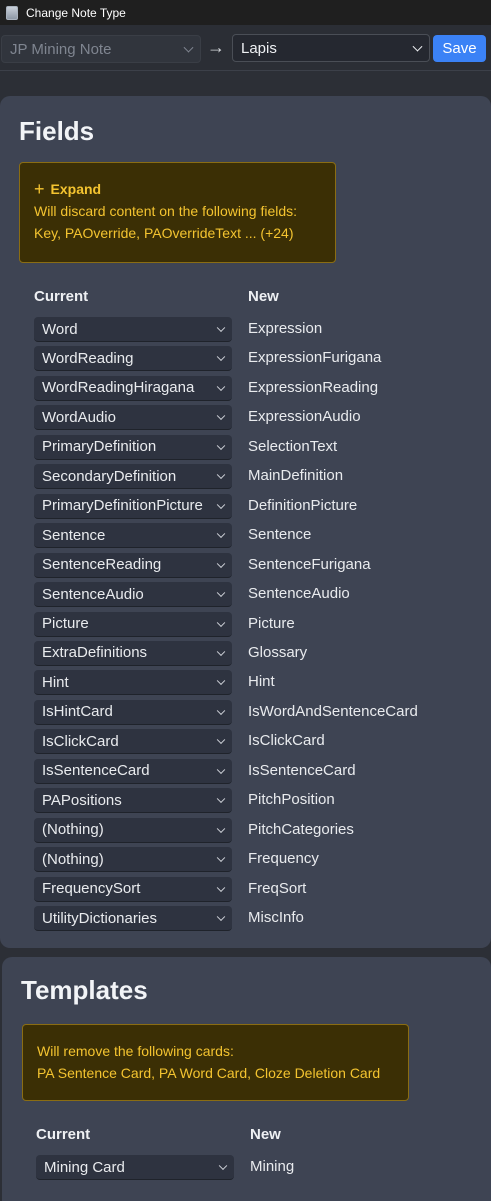 This screenshot has width=491, height=1201. Describe the element at coordinates (177, 189) in the screenshot. I see `expand-toggle: + Expand` at that location.